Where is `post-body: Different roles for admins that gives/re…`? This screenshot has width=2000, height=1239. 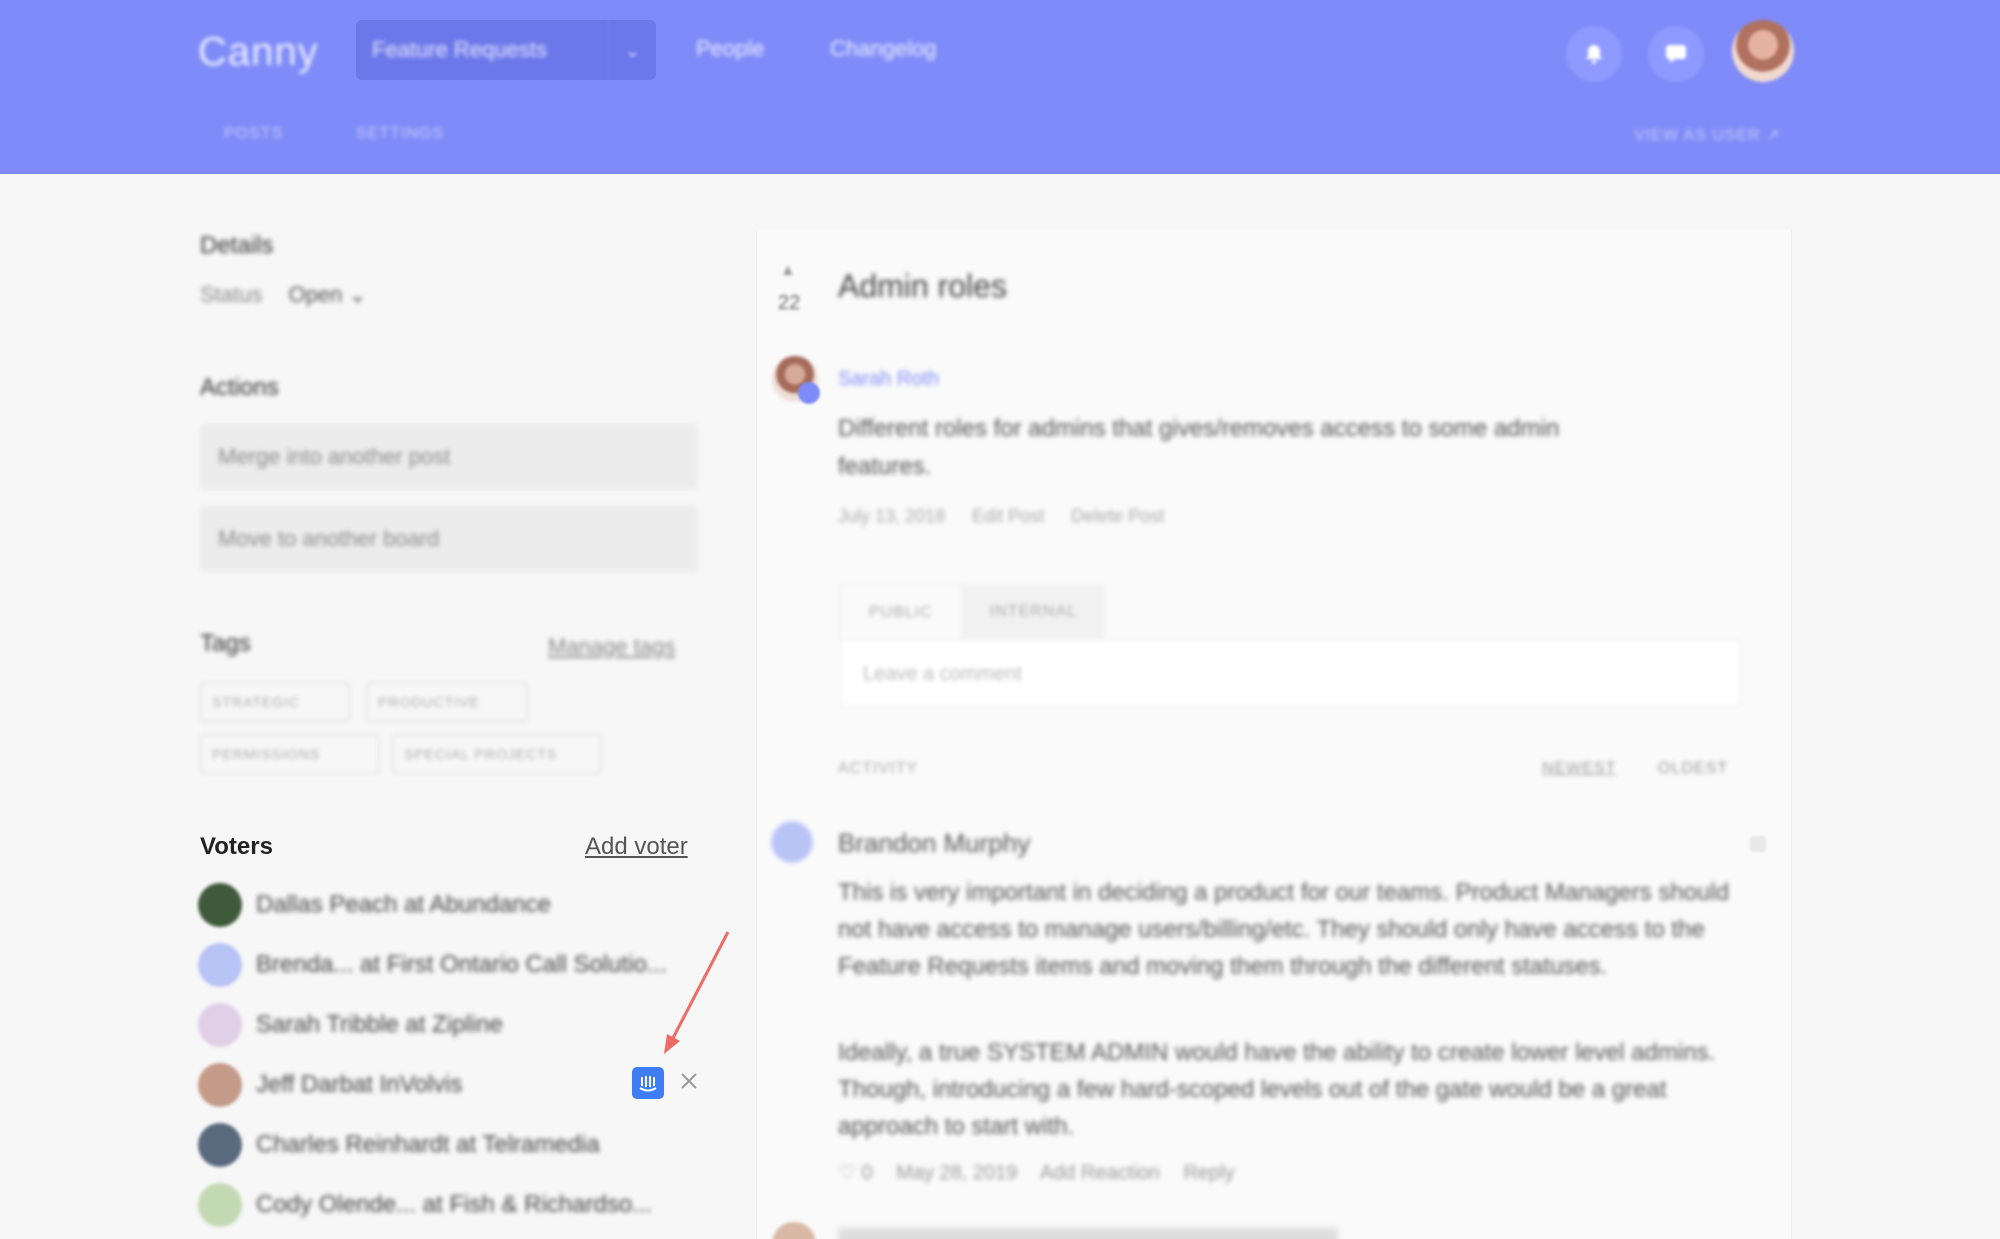 post-body: Different roles for admins that gives/re… is located at coordinates (1199, 447).